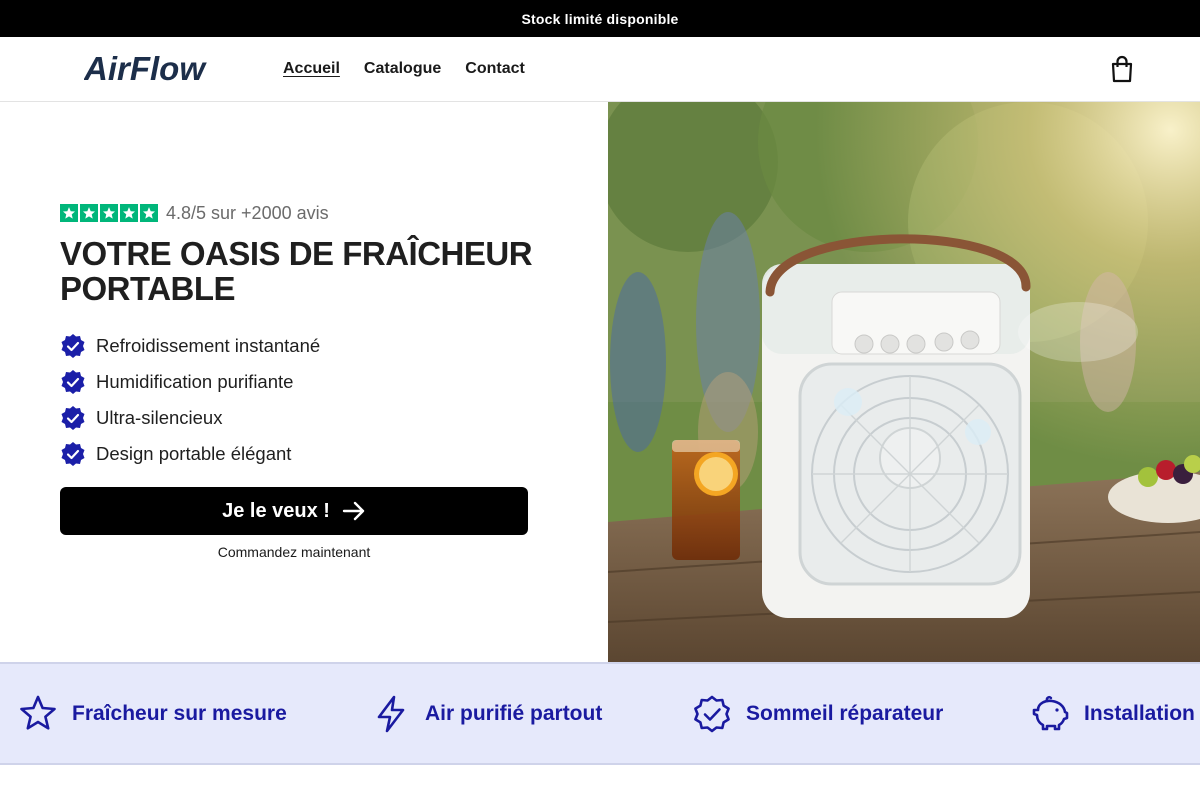  What do you see at coordinates (600, 69) in the screenshot?
I see `site-header: AirFlow Accueil Catalogue Contact` at bounding box center [600, 69].